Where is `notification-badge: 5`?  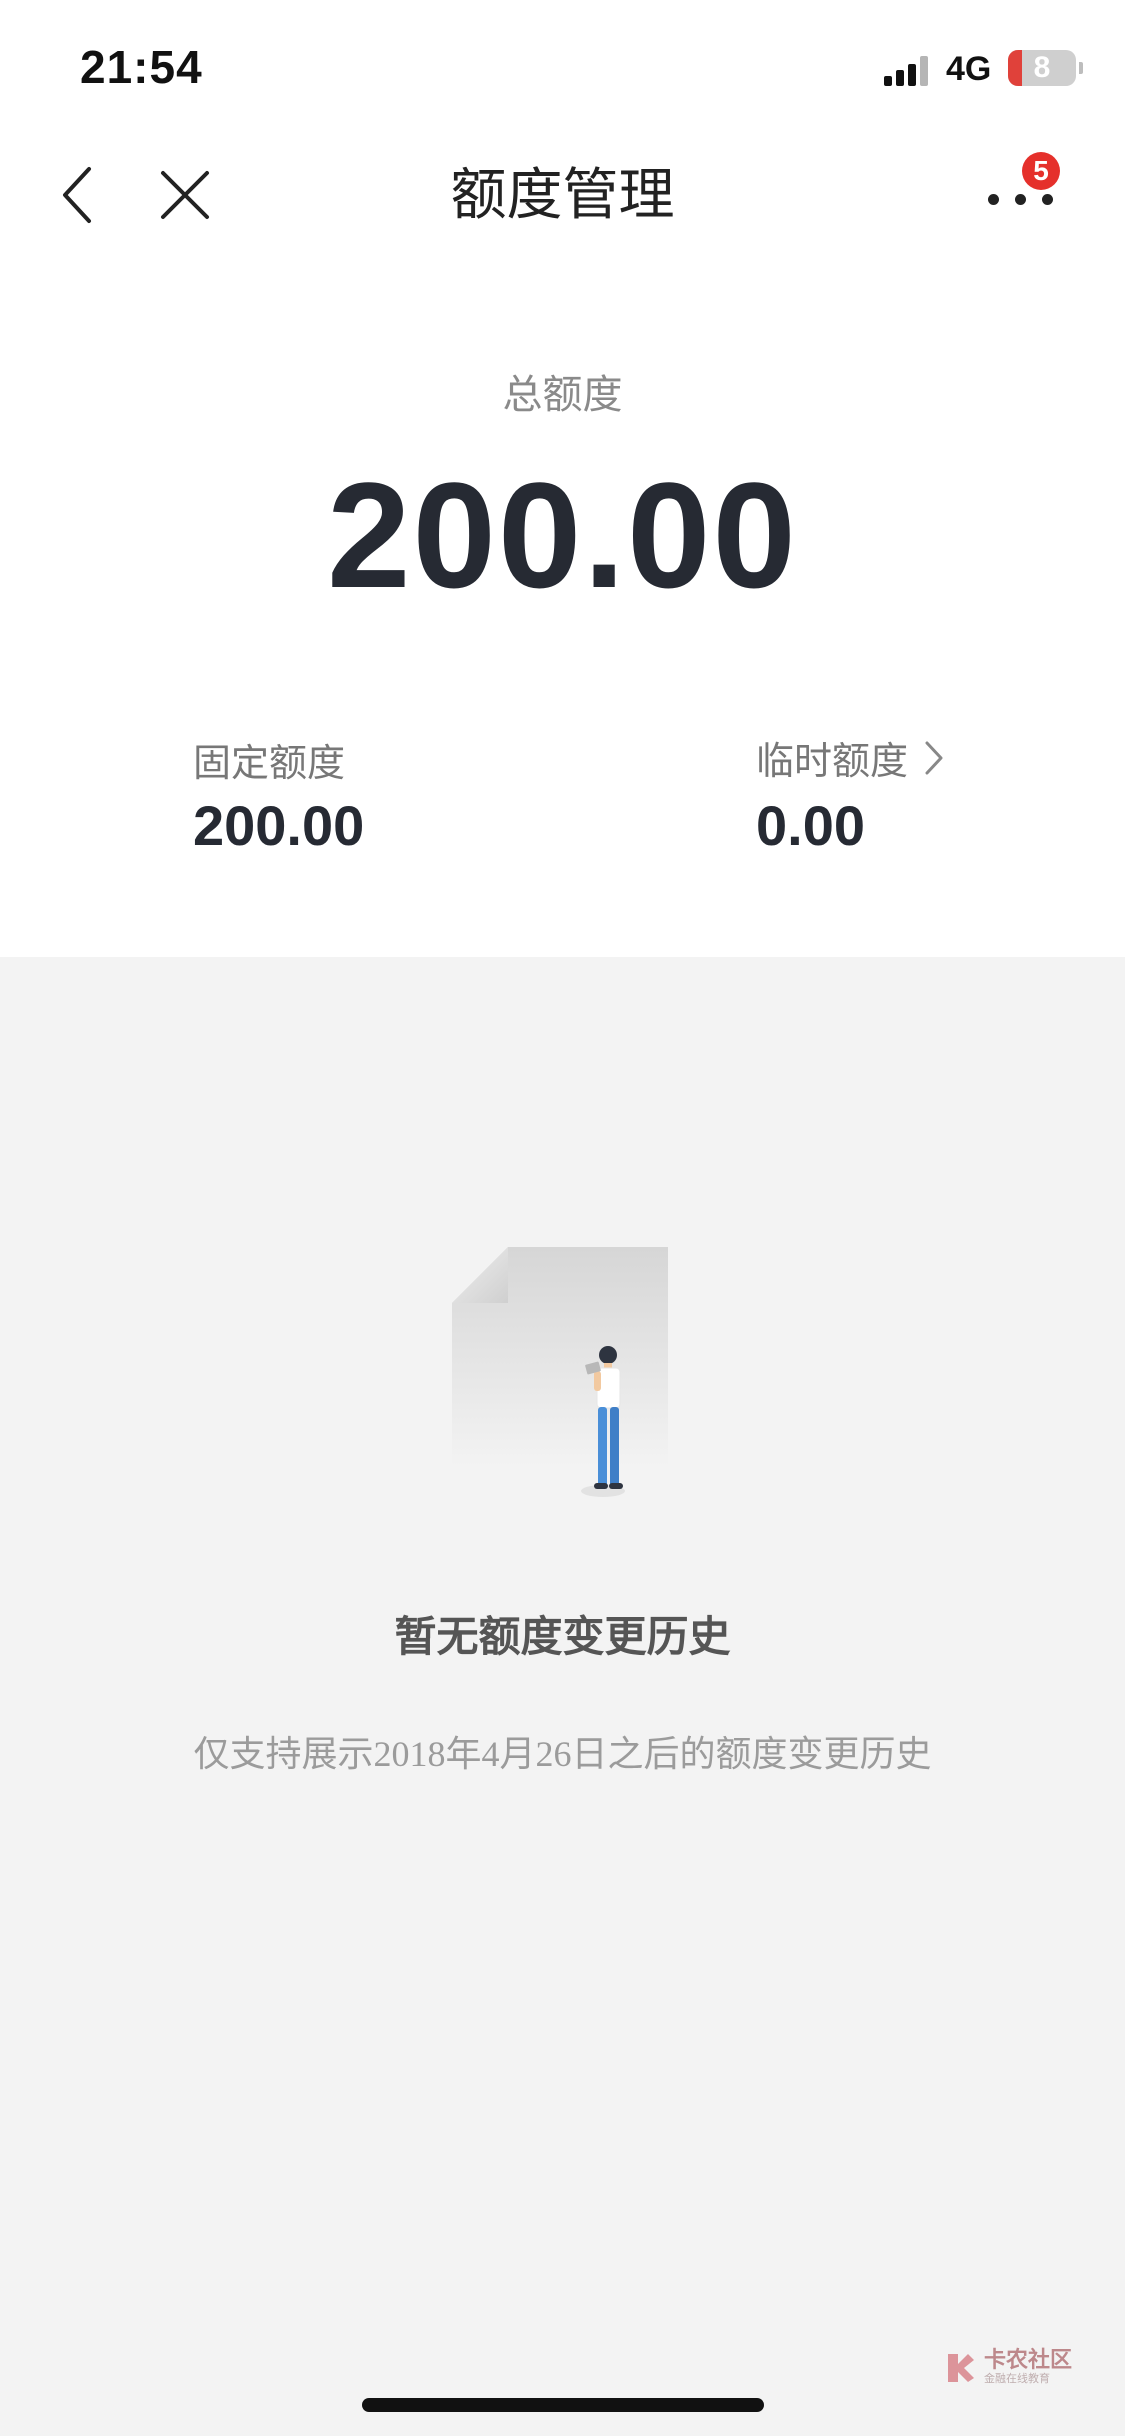
notification-badge: 5 is located at coordinates (1041, 171).